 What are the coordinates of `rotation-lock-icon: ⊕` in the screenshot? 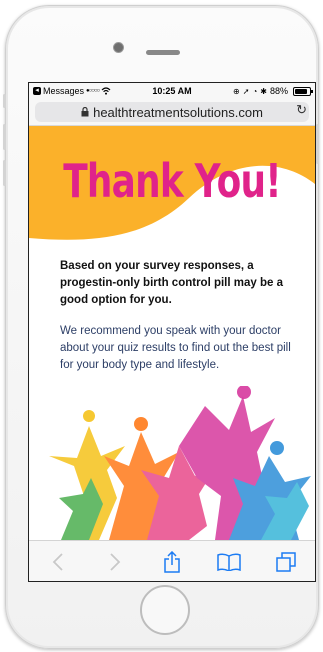 It's located at (236, 91).